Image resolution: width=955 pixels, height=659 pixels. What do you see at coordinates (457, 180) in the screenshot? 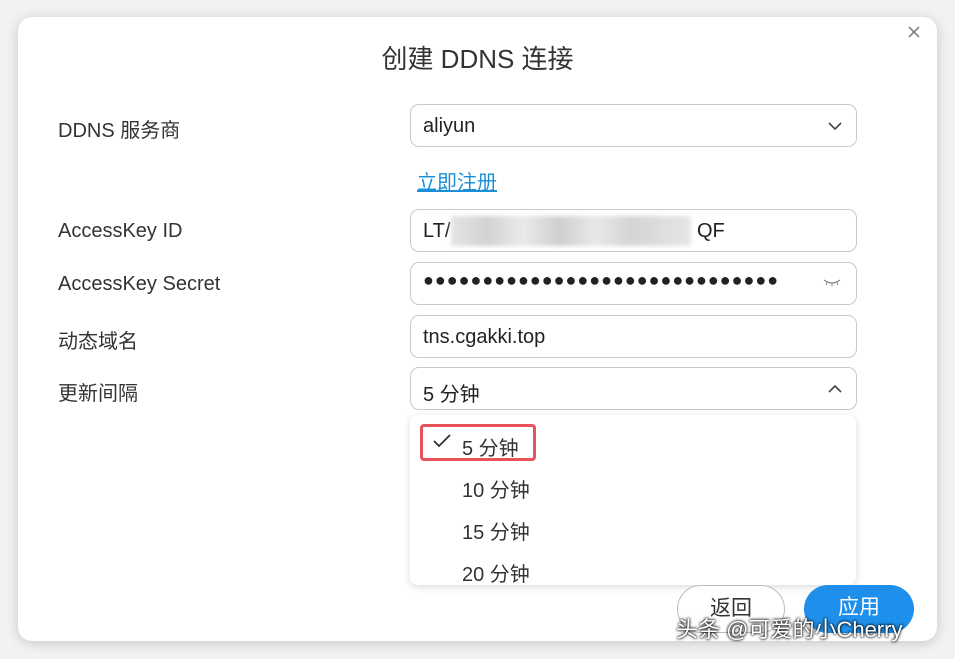
I see `register-link: 立即注册` at bounding box center [457, 180].